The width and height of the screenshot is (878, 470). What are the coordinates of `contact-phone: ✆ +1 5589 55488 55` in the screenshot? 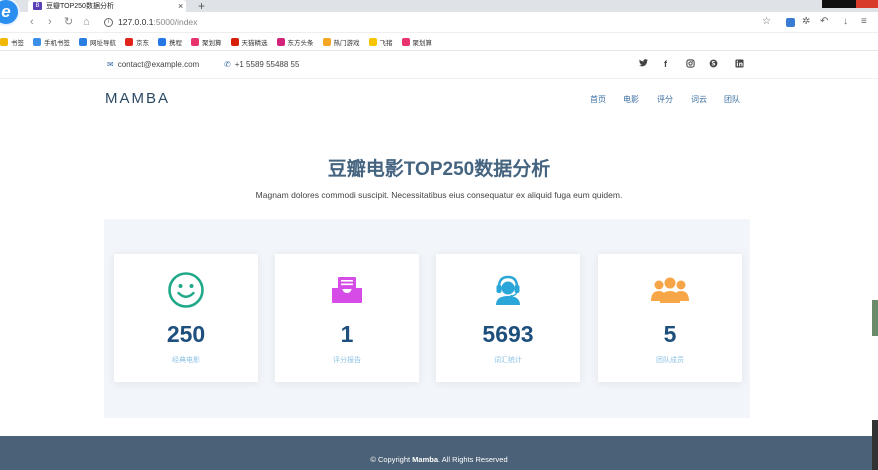 It's located at (261, 64).